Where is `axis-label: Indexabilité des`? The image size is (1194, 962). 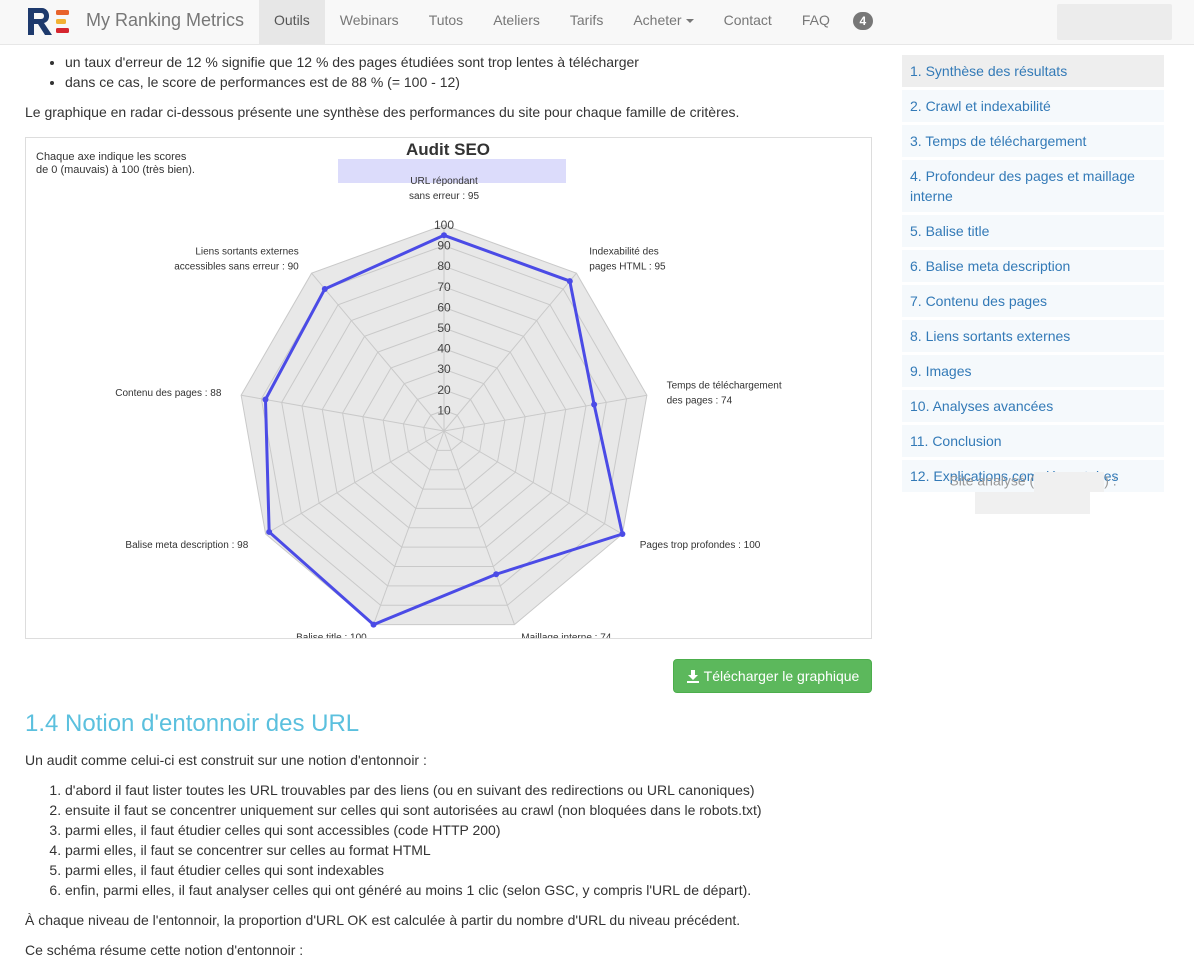 axis-label: Indexabilité des is located at coordinates (624, 251).